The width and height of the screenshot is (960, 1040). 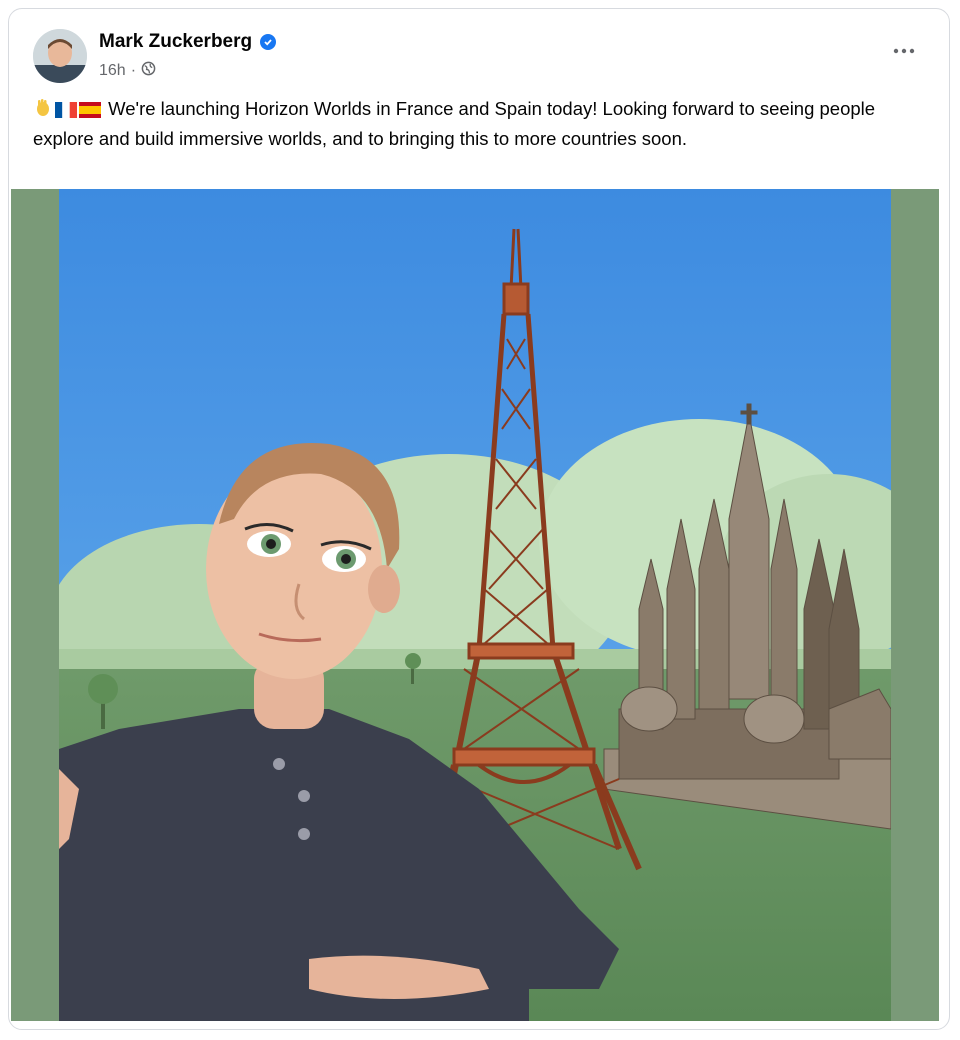 I want to click on post-header: Mark Zuckerberg 16h ·, so click(x=479, y=54).